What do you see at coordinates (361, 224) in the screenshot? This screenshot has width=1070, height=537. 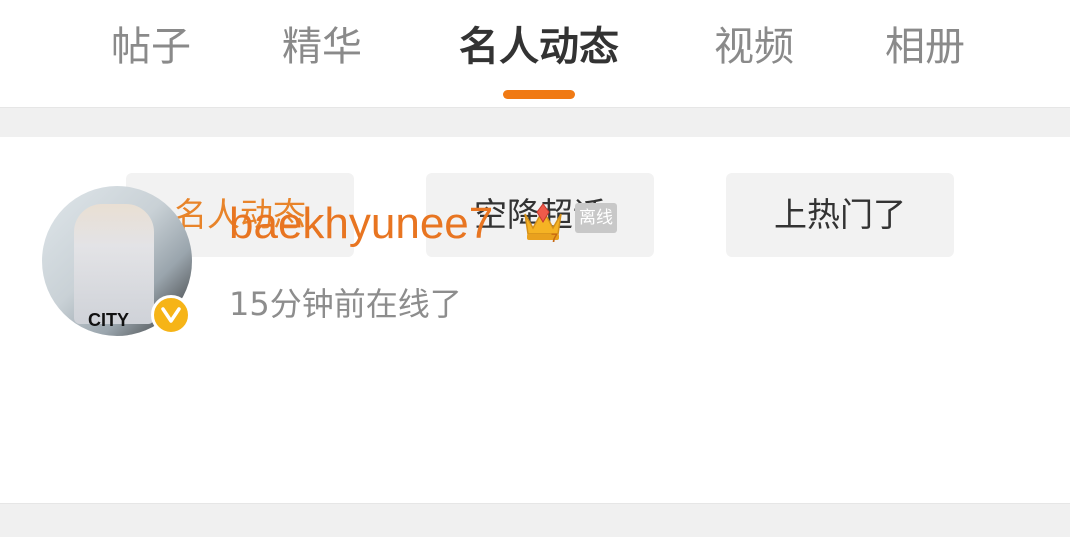 I see `username: baekhyunee7` at bounding box center [361, 224].